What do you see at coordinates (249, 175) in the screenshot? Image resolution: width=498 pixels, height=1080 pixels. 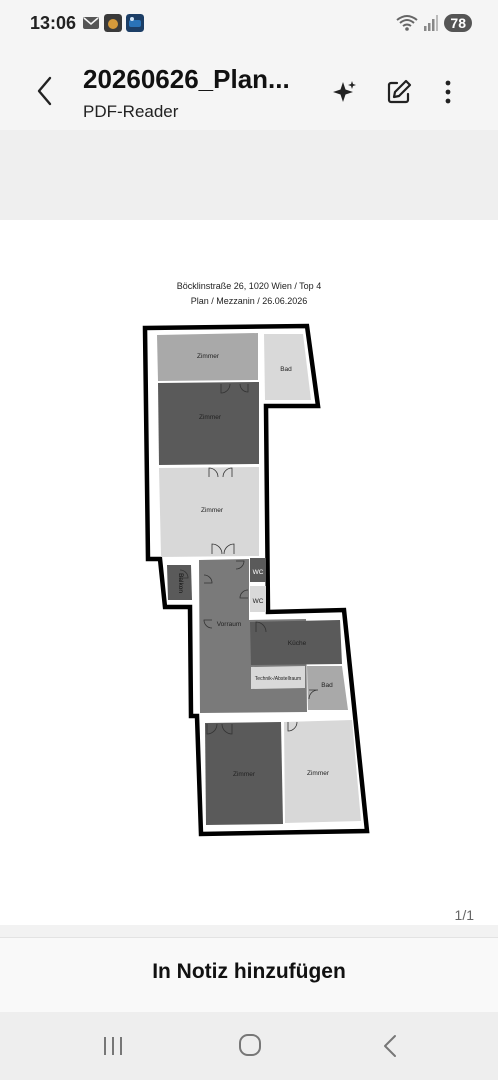 I see `viewer-background` at bounding box center [249, 175].